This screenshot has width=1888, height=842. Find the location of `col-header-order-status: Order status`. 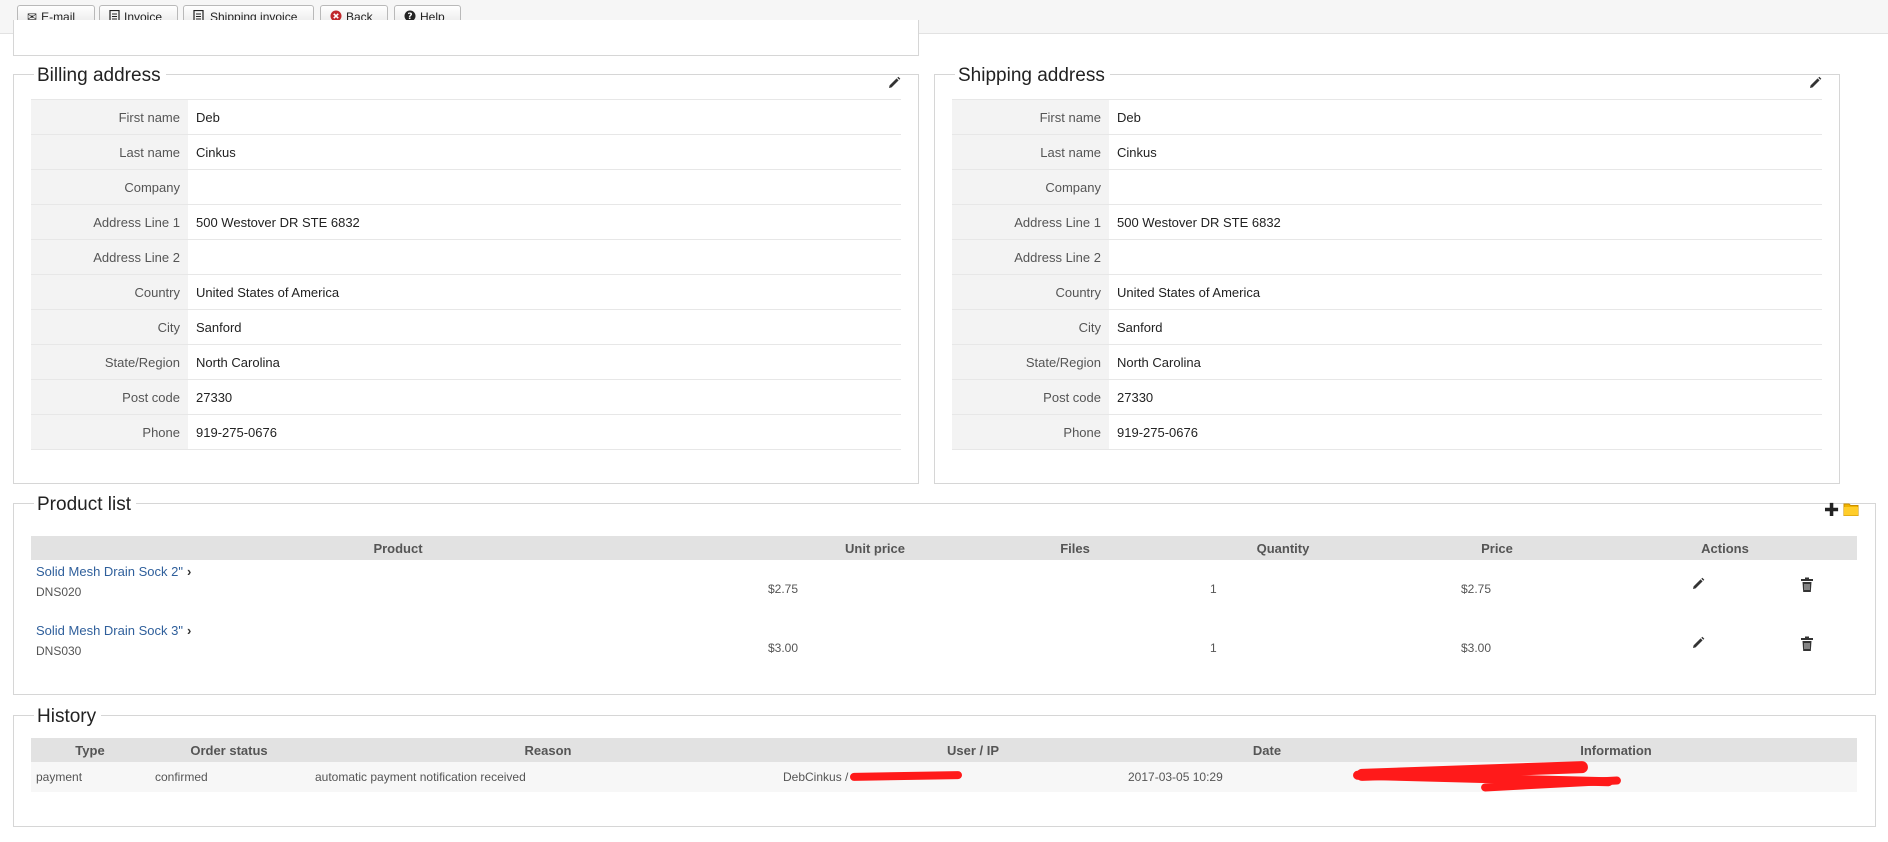

col-header-order-status: Order status is located at coordinates (229, 750).